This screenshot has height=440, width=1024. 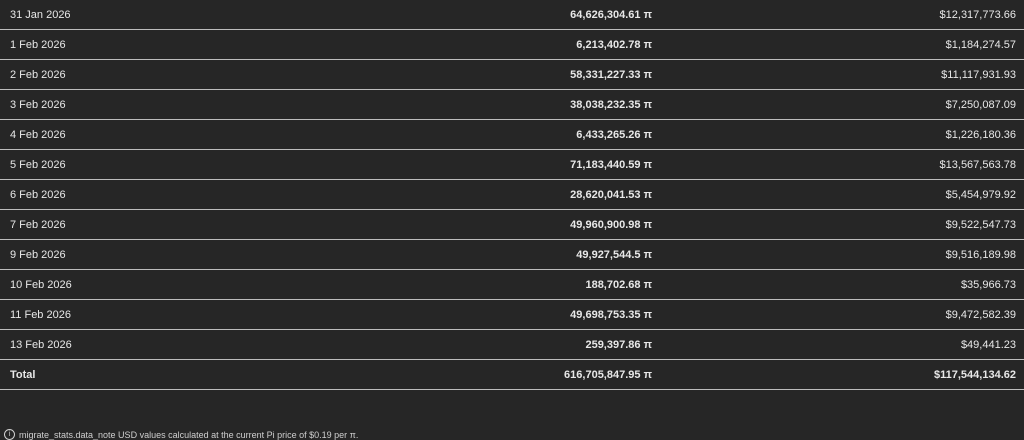 What do you see at coordinates (512, 345) in the screenshot?
I see `table-row: 13 Feb 2026 259,397.86 π $49,441.23` at bounding box center [512, 345].